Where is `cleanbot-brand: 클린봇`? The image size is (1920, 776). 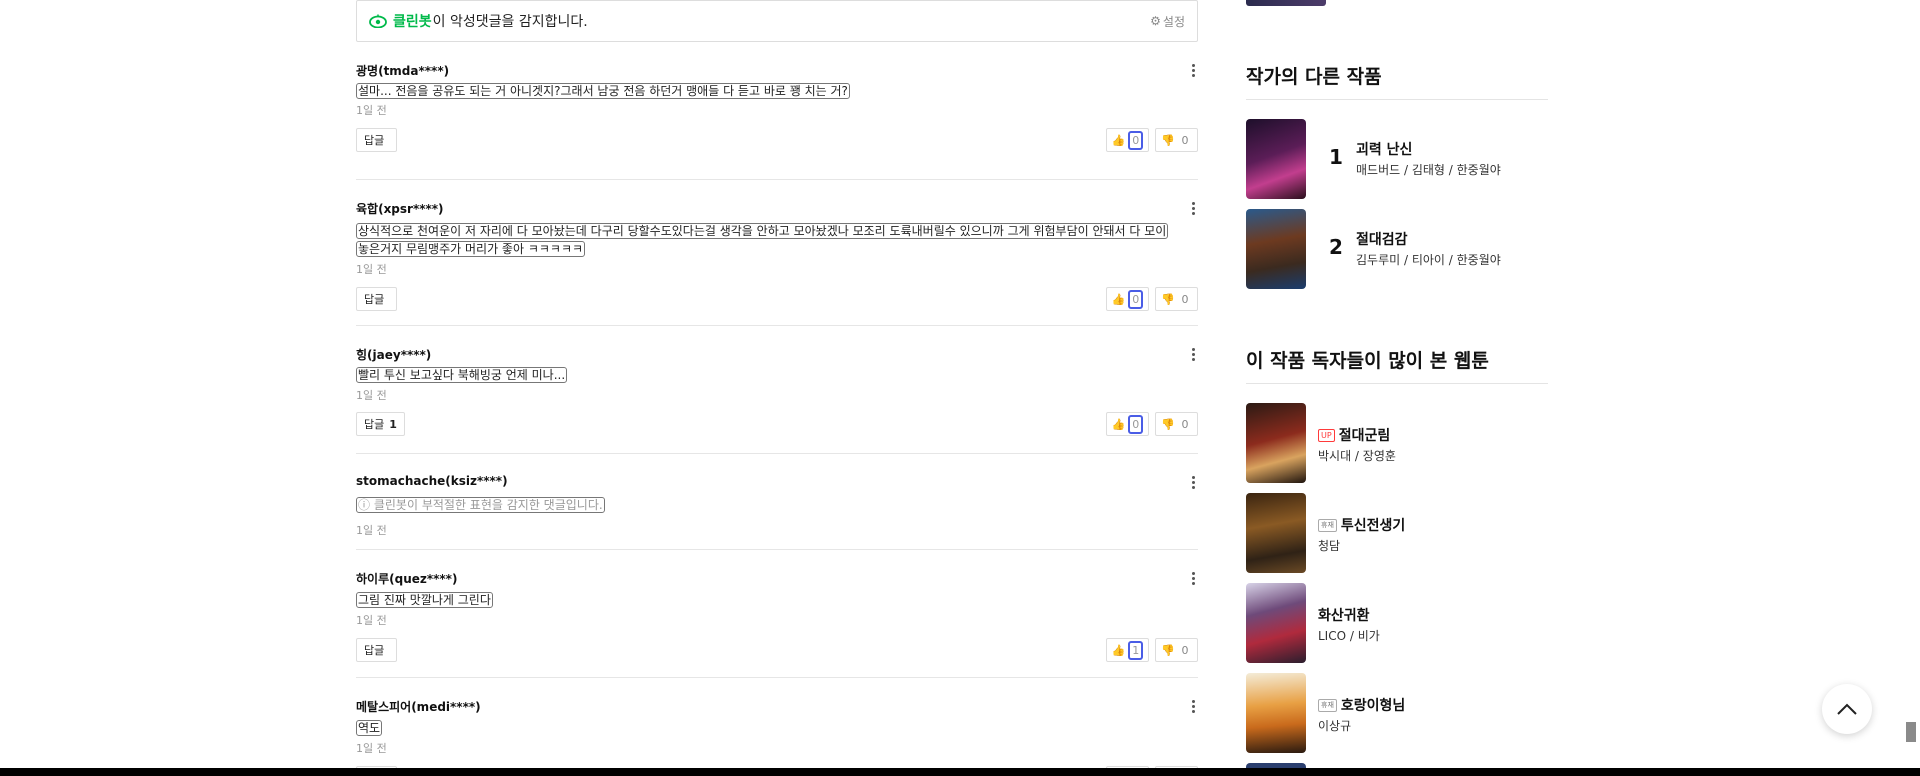
cleanbot-brand: 클린봇 is located at coordinates (412, 22).